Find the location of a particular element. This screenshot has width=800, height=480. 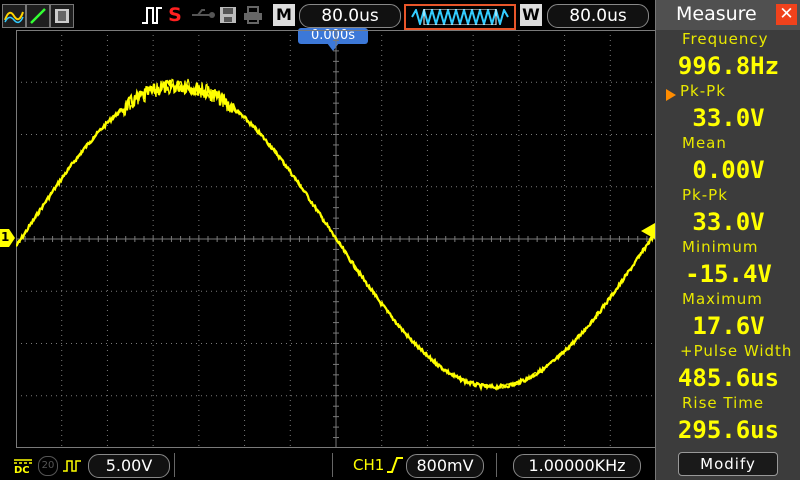

invert-icon is located at coordinates (73, 467).